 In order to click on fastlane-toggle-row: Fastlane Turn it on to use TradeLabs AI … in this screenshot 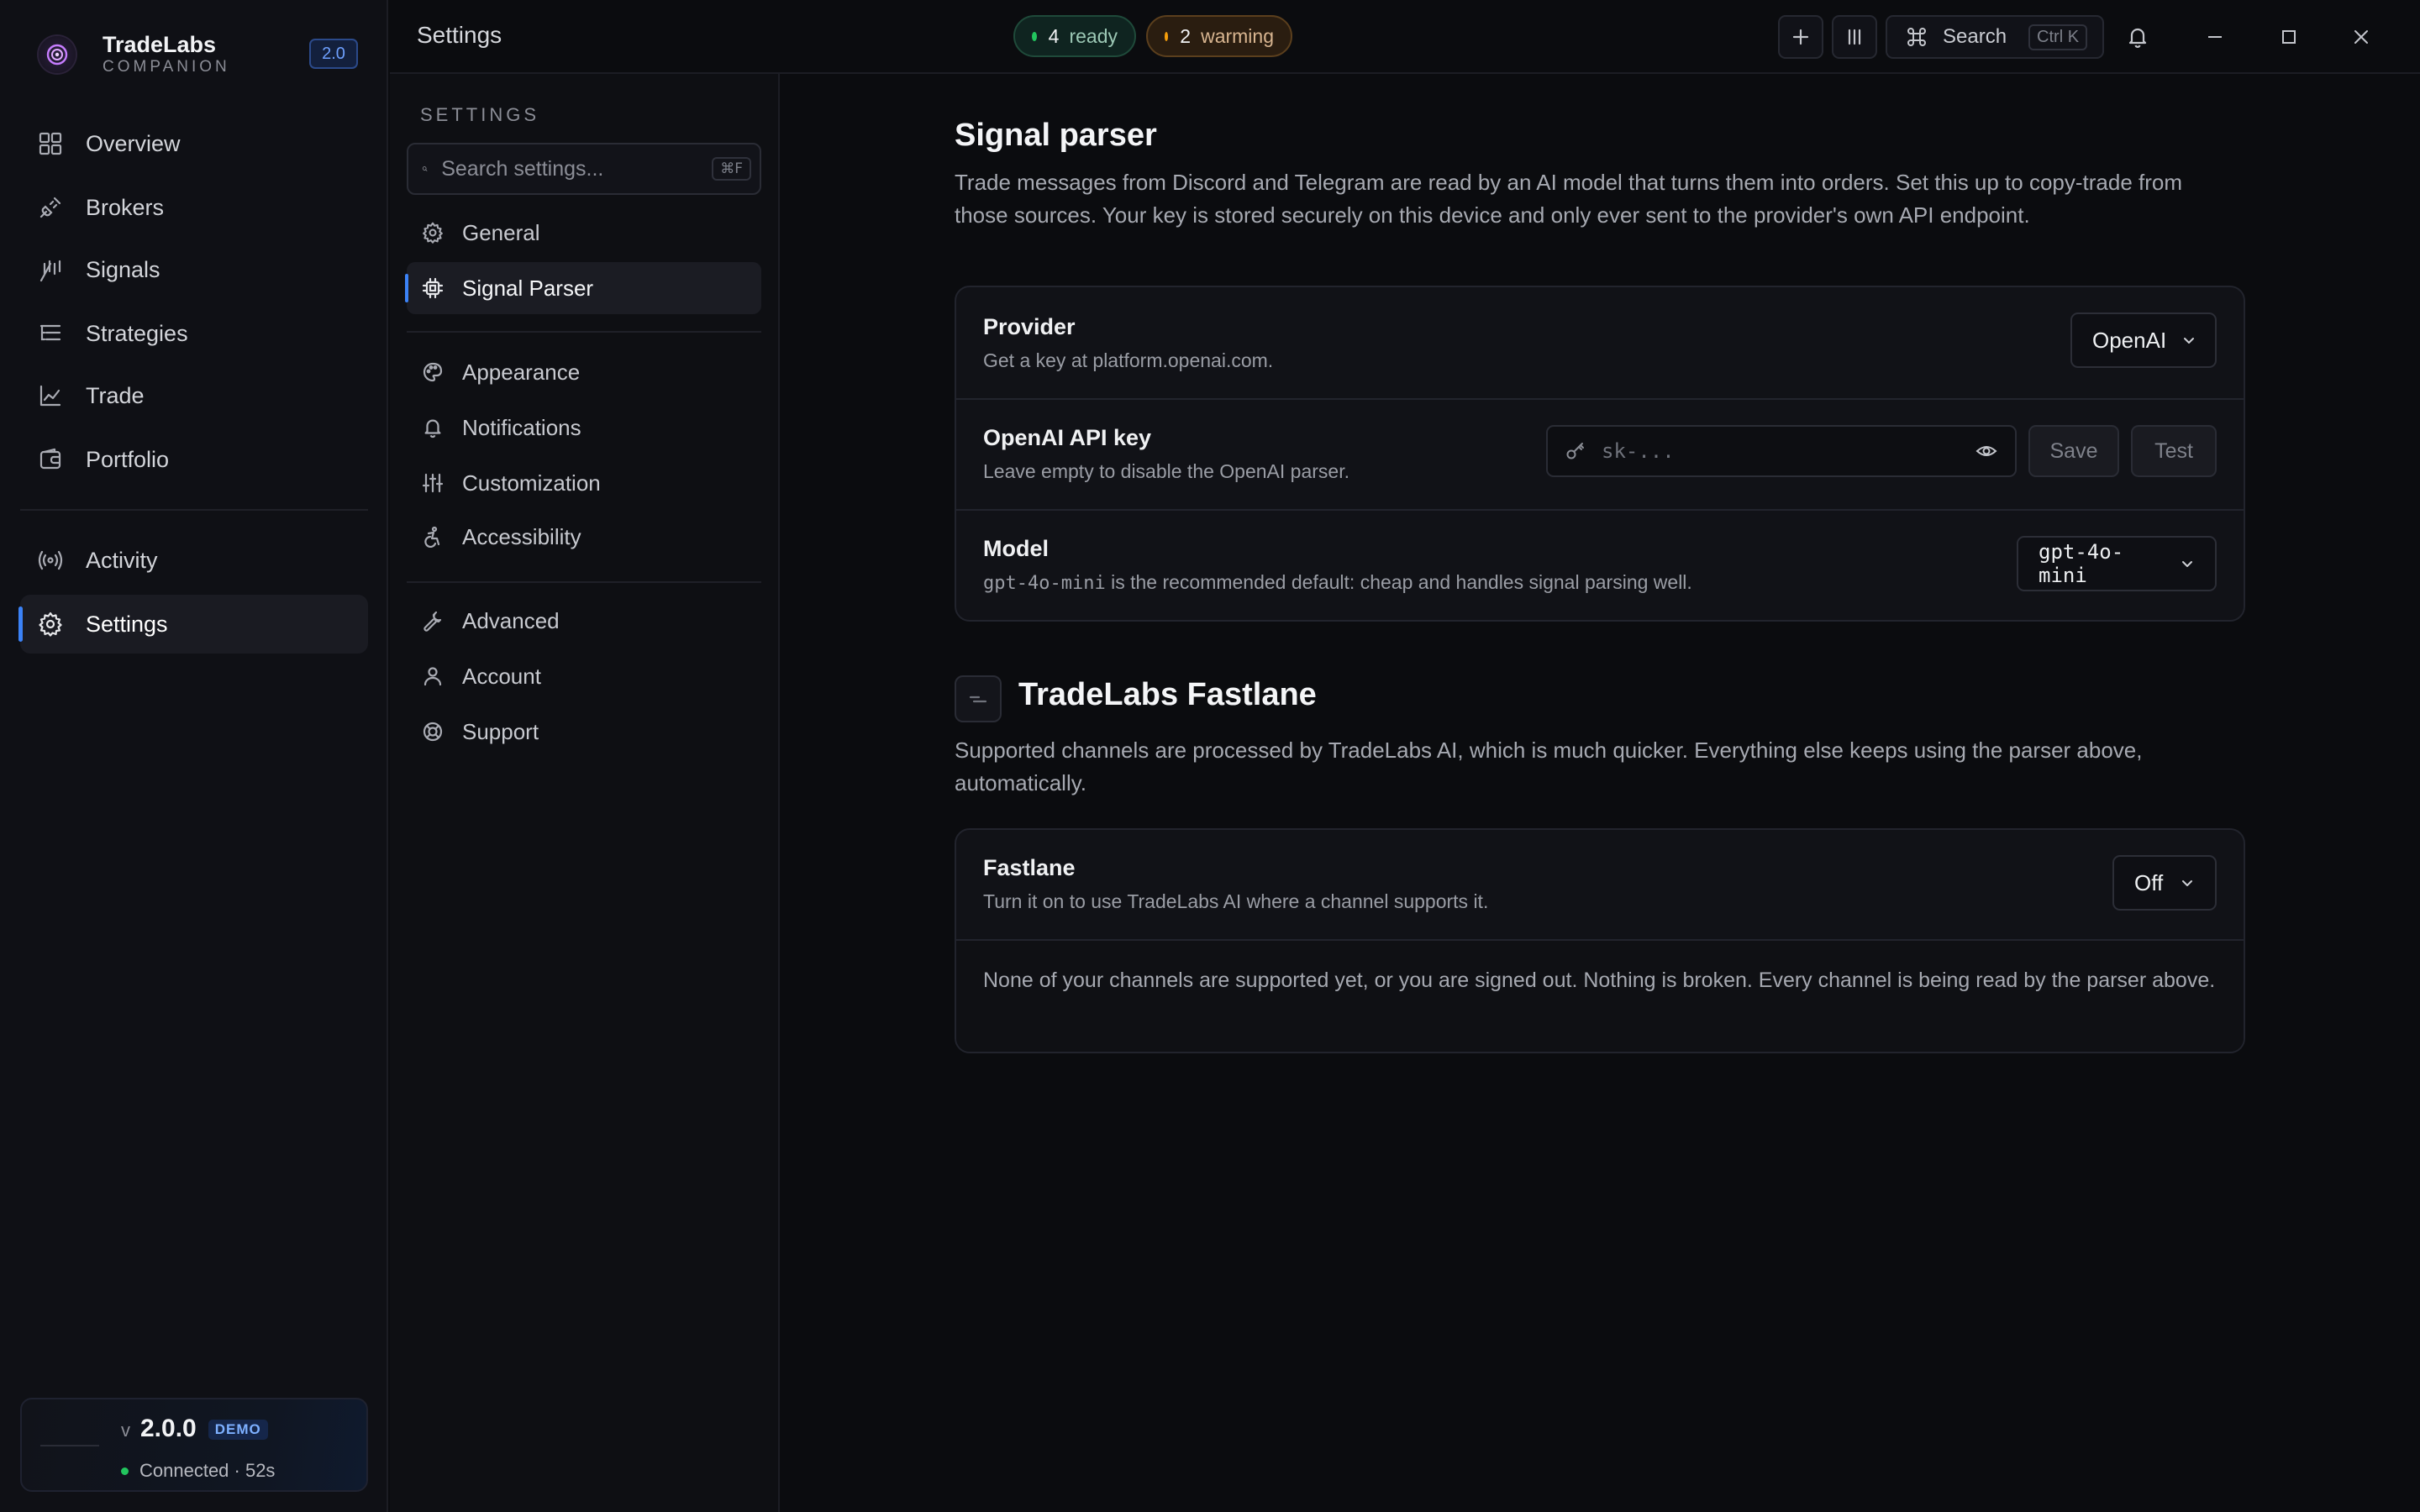, I will do `click(1600, 884)`.